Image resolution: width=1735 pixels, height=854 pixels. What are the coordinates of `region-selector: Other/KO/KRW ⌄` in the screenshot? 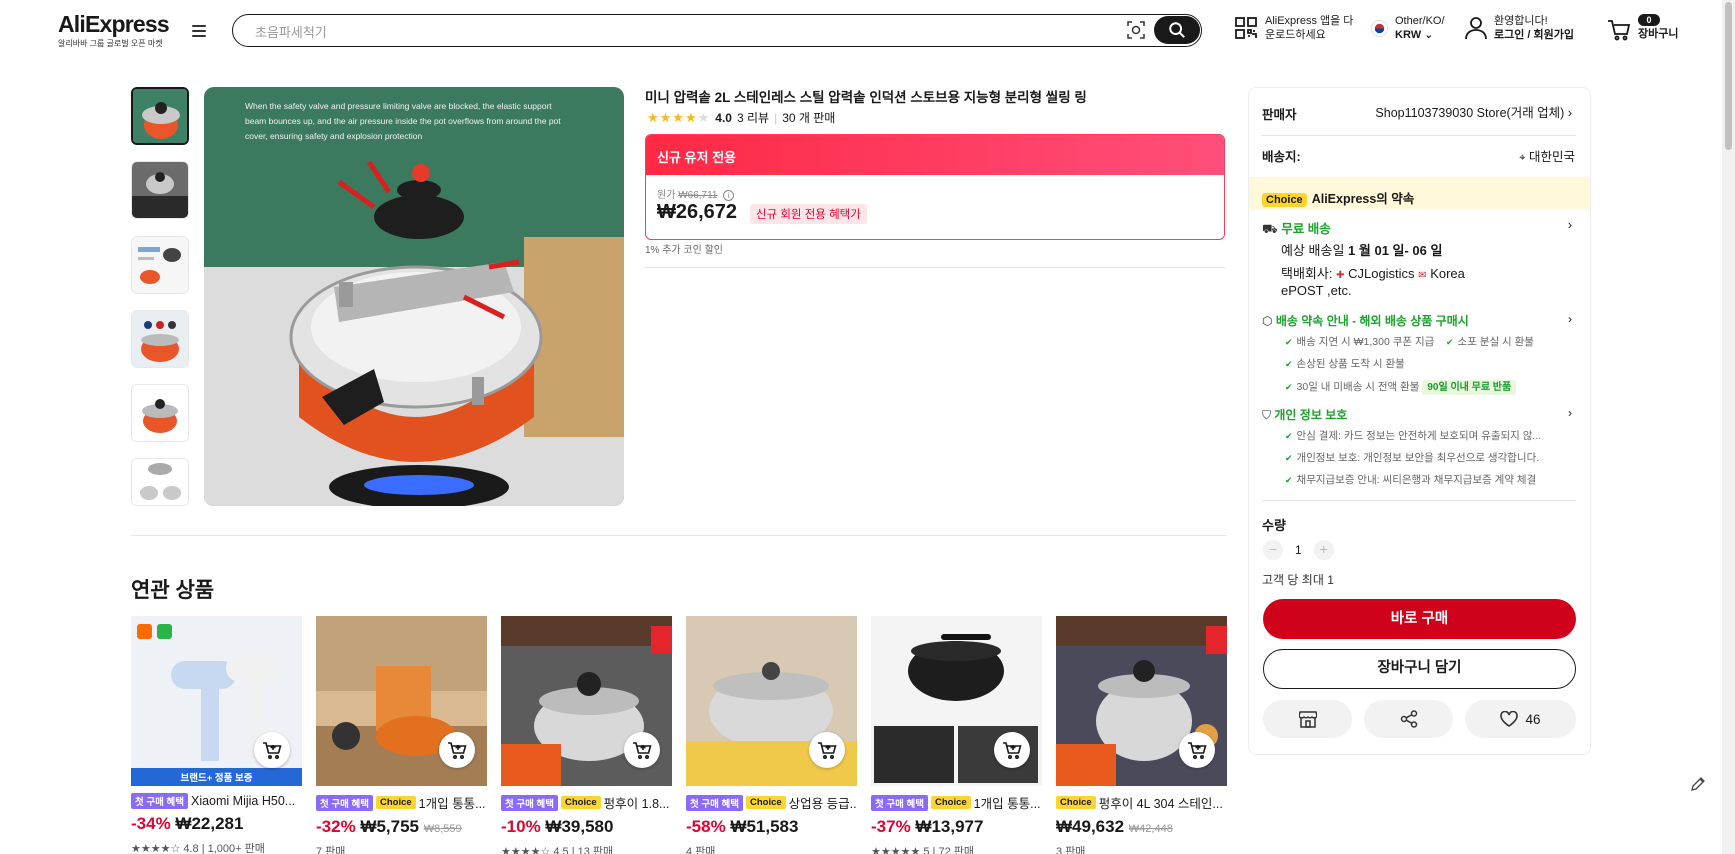 It's located at (1408, 28).